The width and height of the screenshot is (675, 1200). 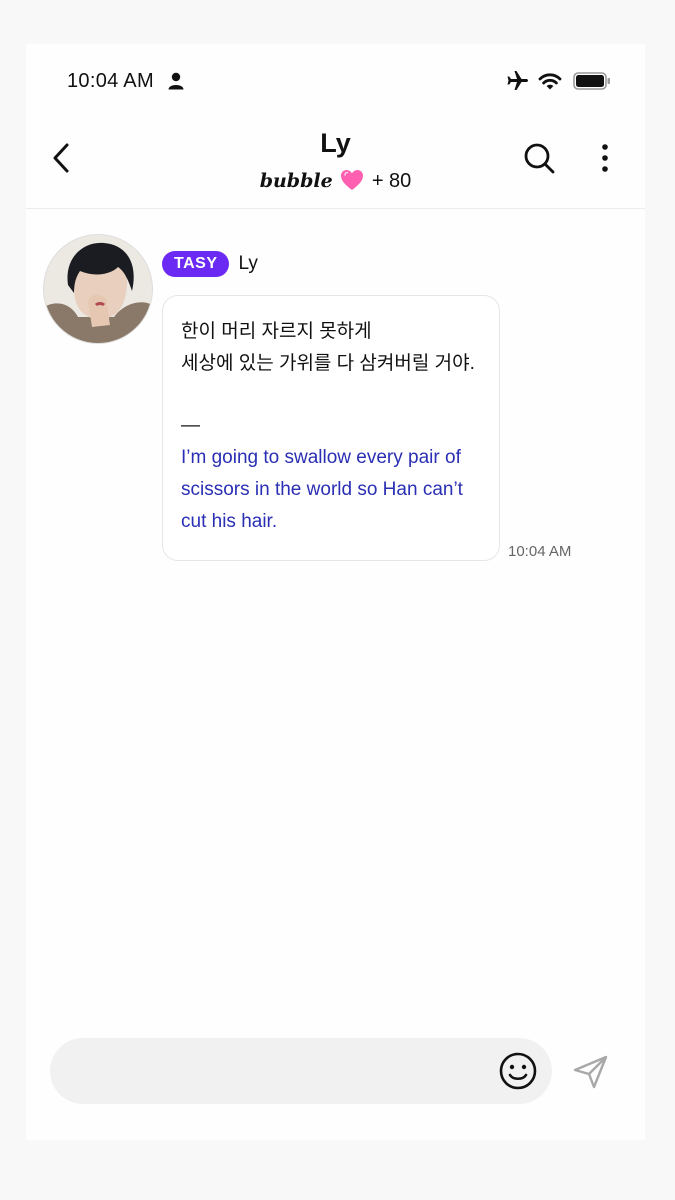 I want to click on wifi-icon, so click(x=550, y=81).